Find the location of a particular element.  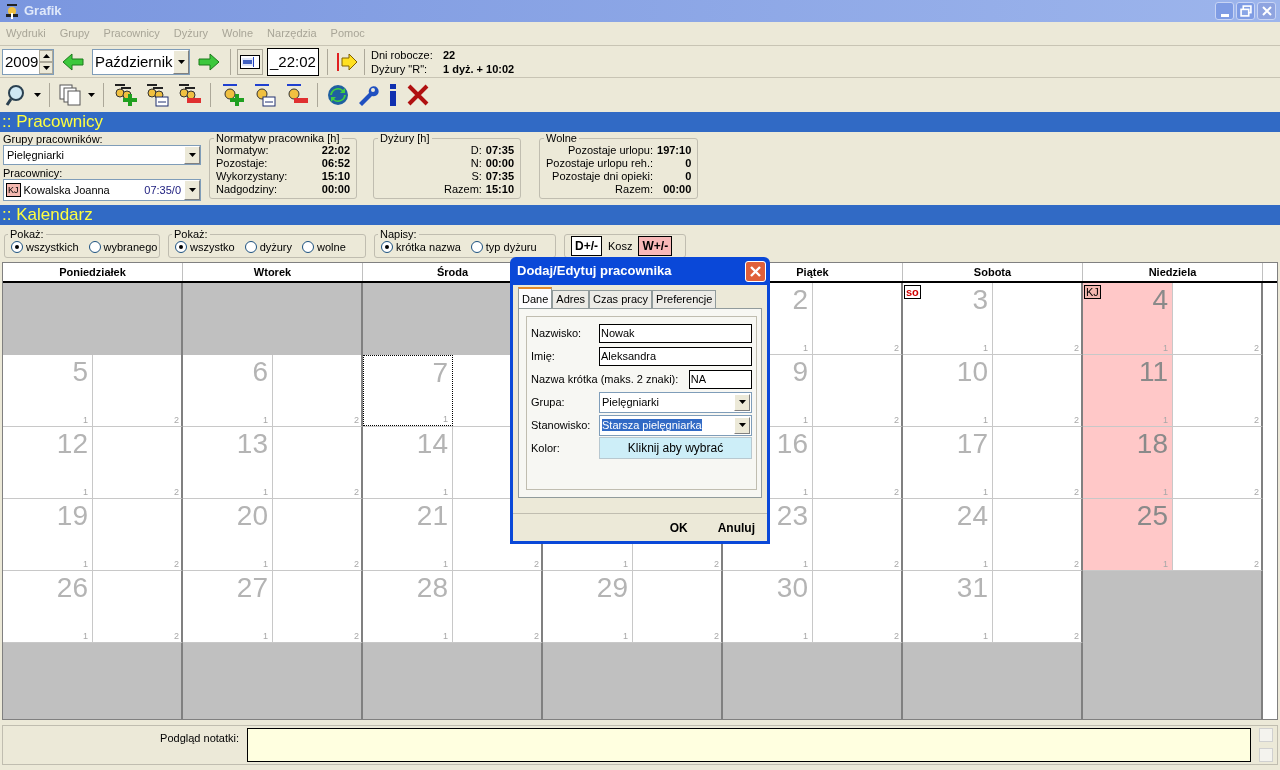

delete-icon is located at coordinates (418, 95).